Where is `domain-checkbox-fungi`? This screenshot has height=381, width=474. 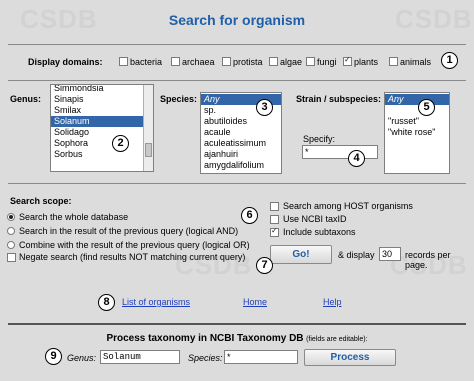
domain-checkbox-fungi is located at coordinates (310, 61).